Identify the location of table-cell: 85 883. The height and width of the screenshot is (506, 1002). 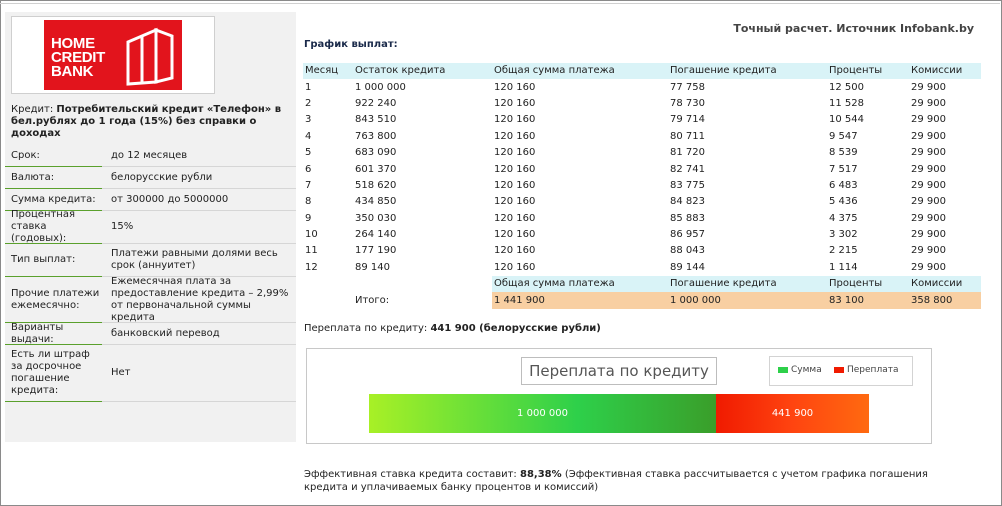
(687, 218).